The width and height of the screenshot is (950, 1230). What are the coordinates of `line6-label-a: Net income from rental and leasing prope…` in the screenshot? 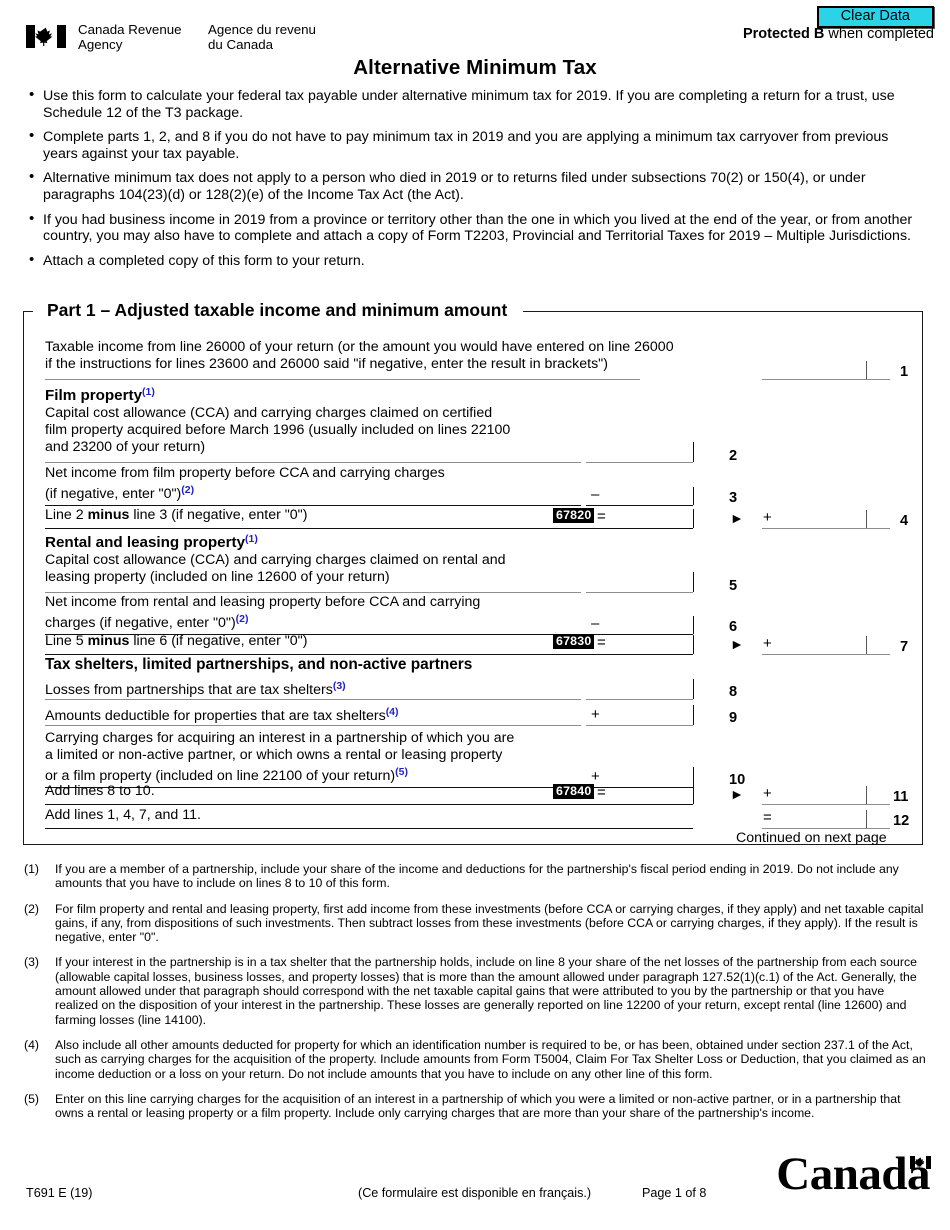 It's located at (263, 602).